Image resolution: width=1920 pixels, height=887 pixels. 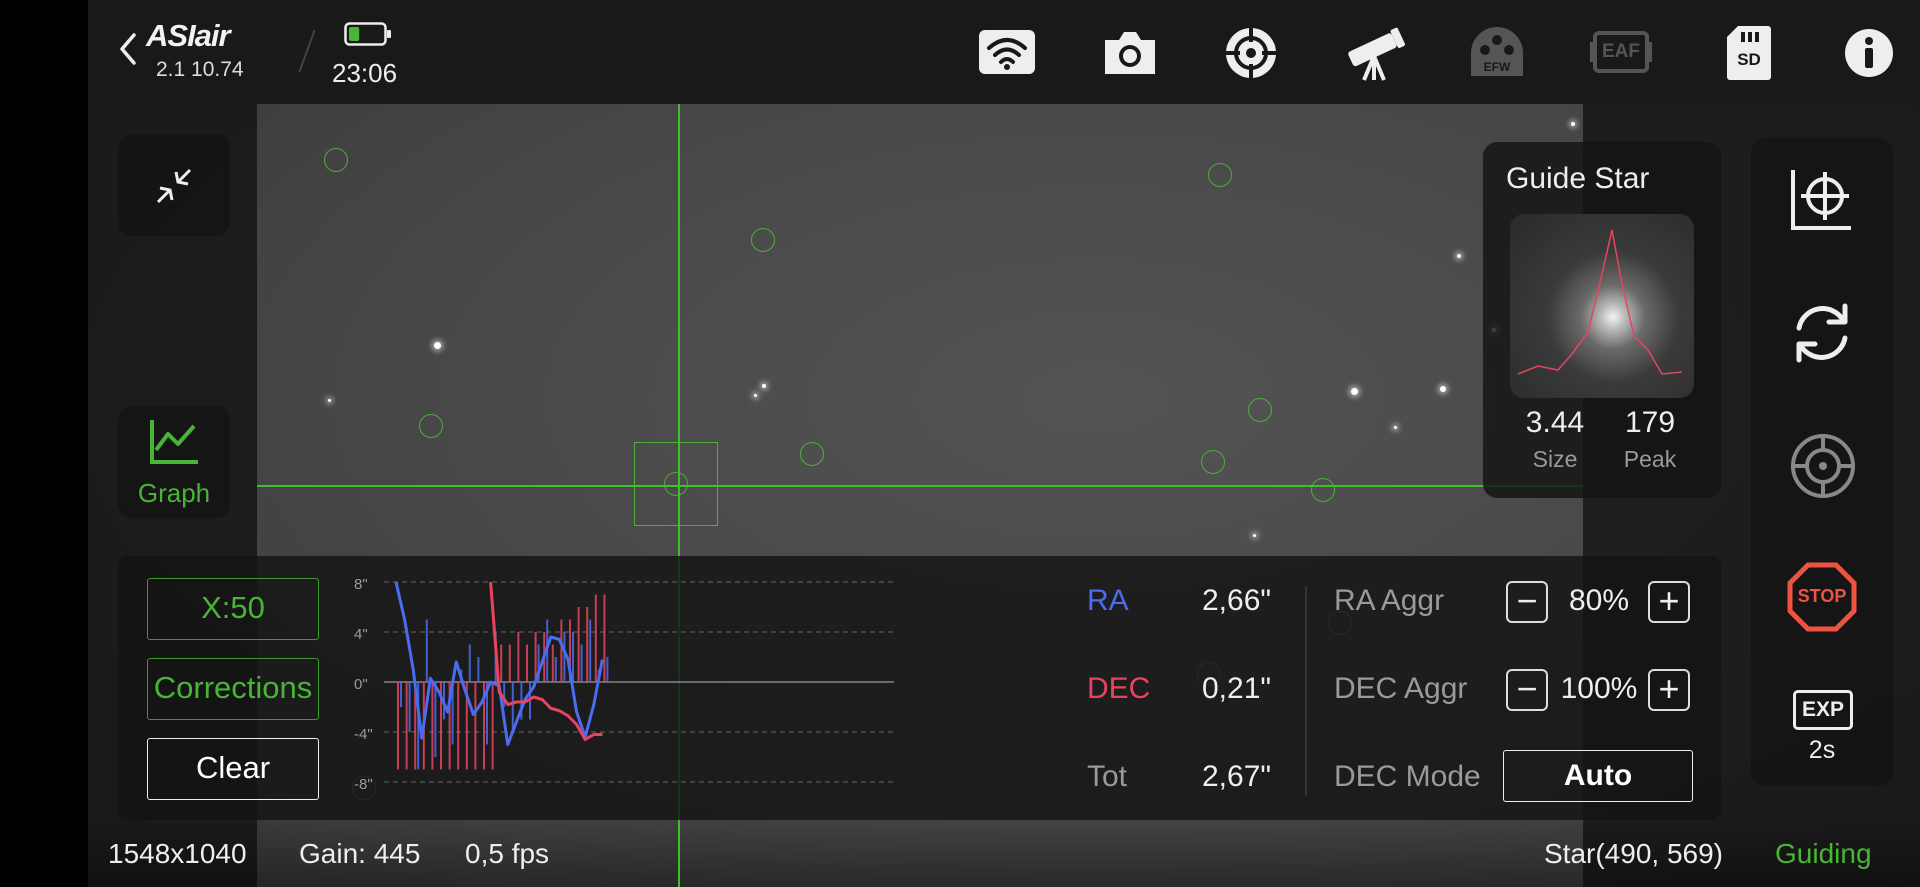 I want to click on eaf-label: EAF, so click(x=1621, y=51).